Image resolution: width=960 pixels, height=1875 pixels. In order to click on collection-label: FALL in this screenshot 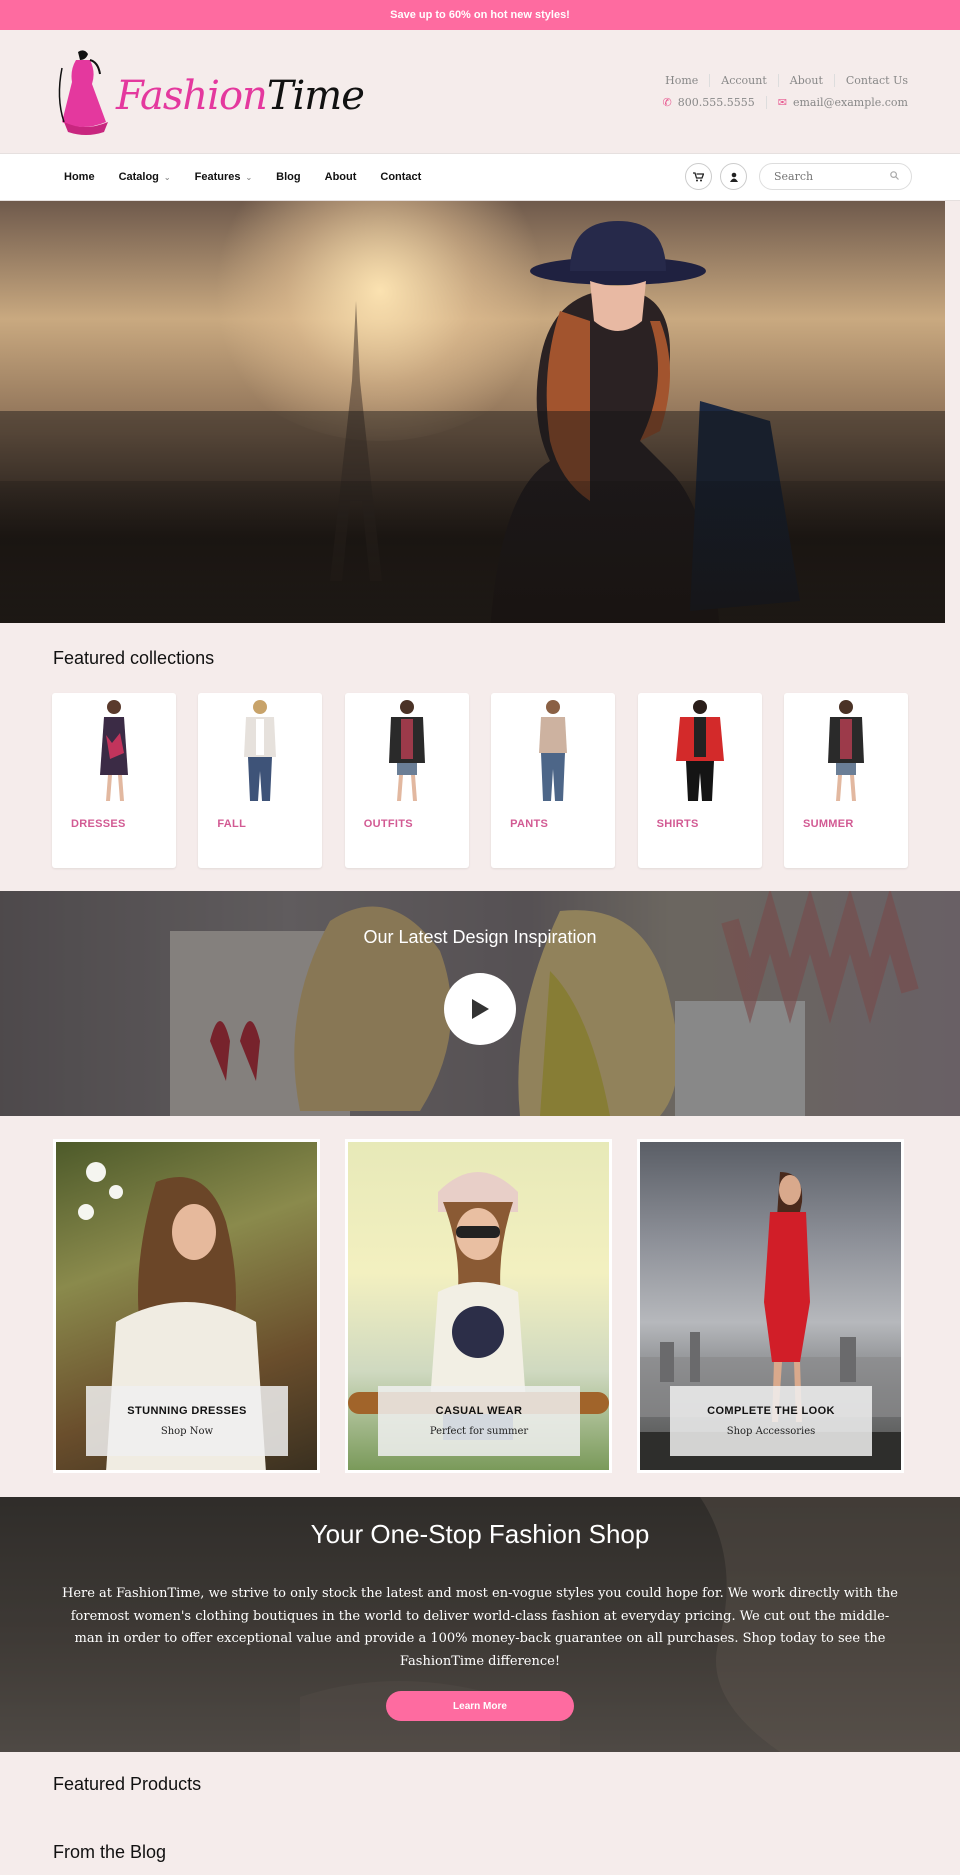, I will do `click(232, 824)`.